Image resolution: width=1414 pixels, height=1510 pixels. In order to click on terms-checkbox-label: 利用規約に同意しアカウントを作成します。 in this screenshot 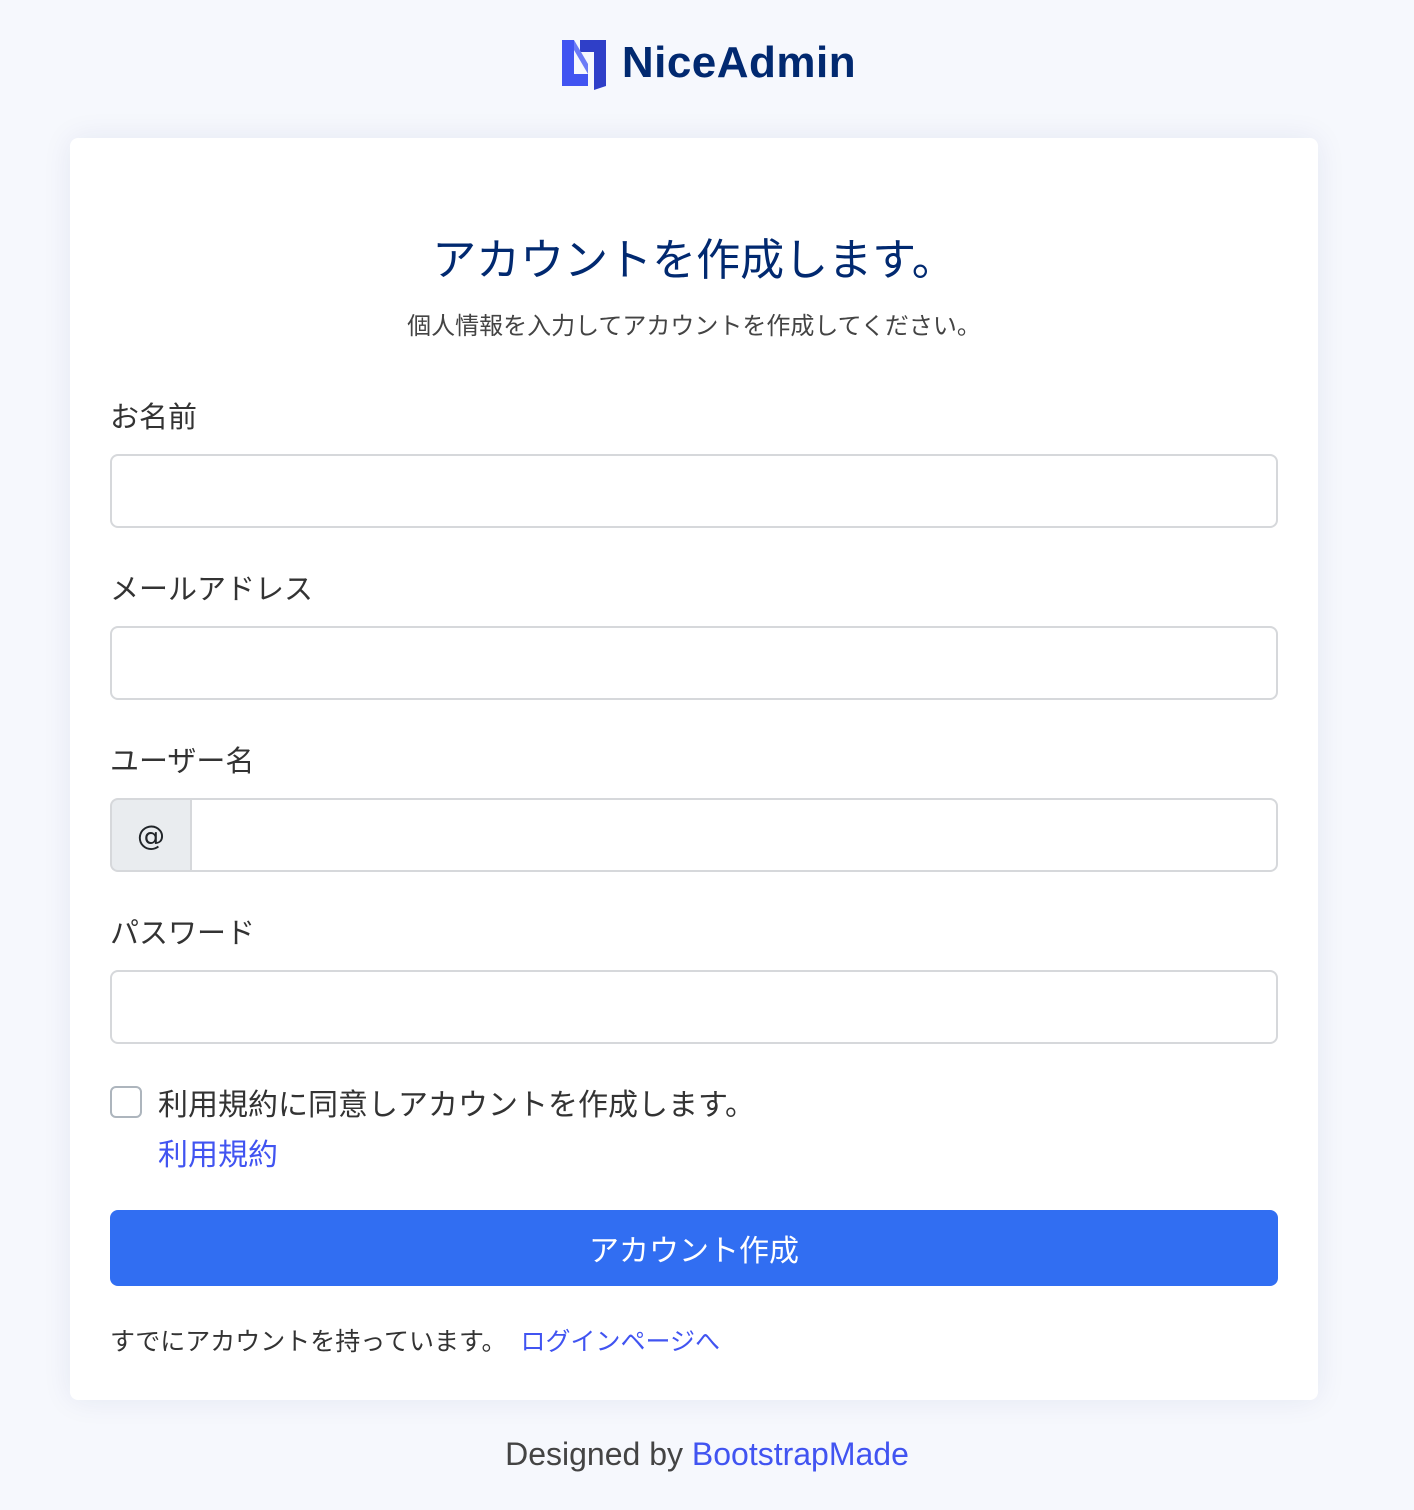, I will do `click(456, 1102)`.